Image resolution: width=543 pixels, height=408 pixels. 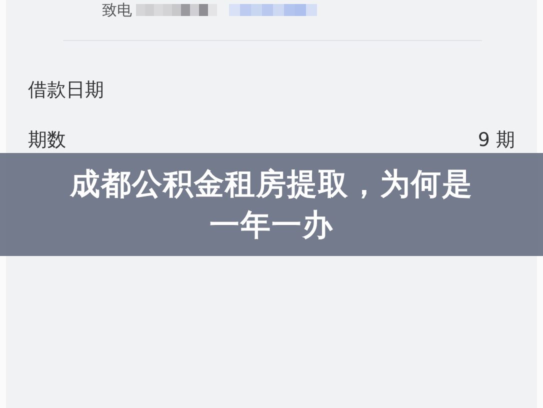 What do you see at coordinates (66, 90) in the screenshot?
I see `section-title: 借款日期` at bounding box center [66, 90].